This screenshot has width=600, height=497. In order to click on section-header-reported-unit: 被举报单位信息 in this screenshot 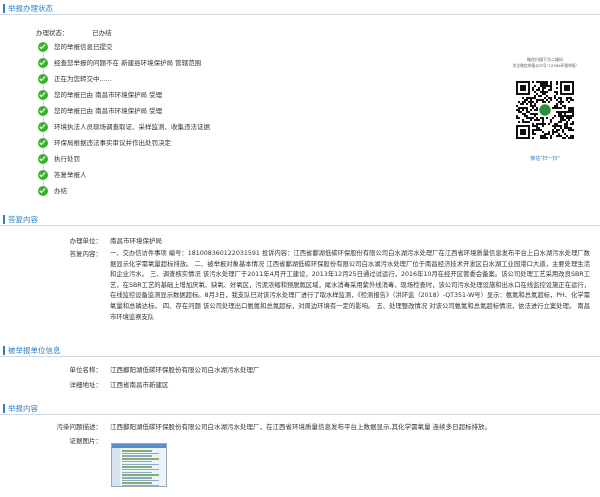, I will do `click(300, 350)`.